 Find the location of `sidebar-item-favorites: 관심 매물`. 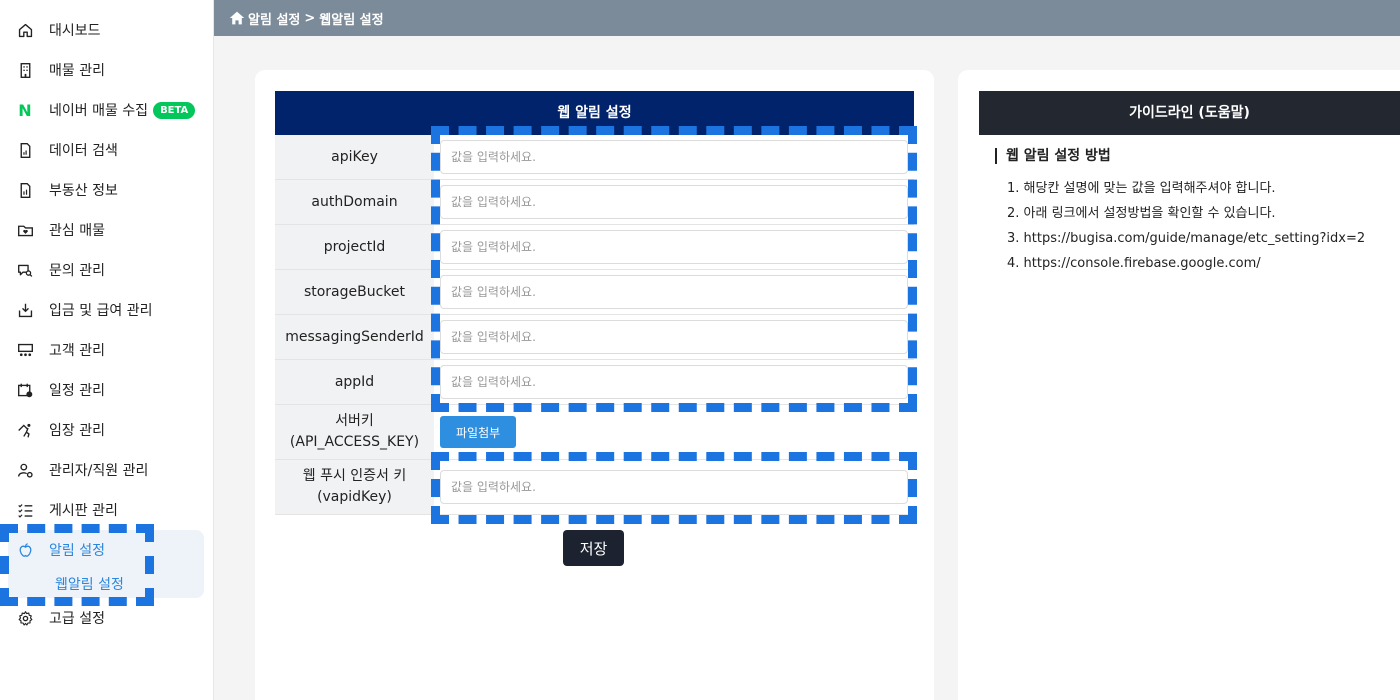

sidebar-item-favorites: 관심 매물 is located at coordinates (107, 230).